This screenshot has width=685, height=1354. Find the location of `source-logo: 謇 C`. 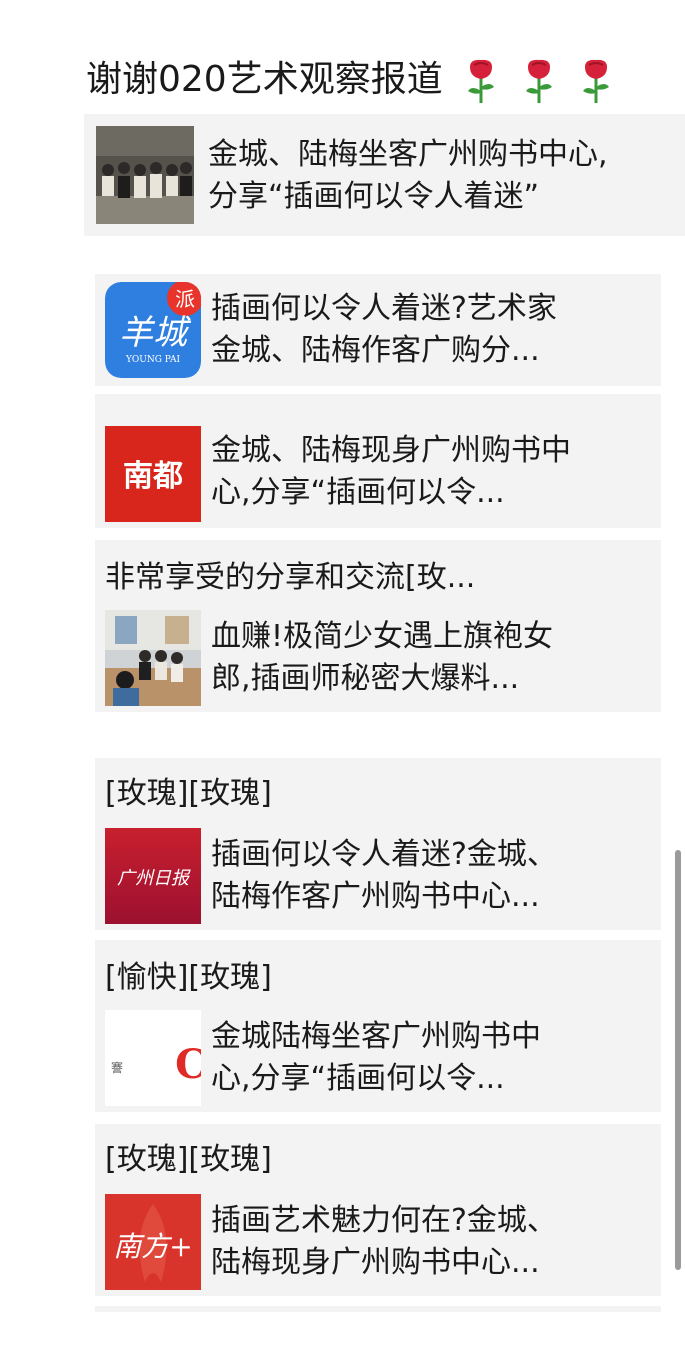

source-logo: 謇 C is located at coordinates (153, 1058).